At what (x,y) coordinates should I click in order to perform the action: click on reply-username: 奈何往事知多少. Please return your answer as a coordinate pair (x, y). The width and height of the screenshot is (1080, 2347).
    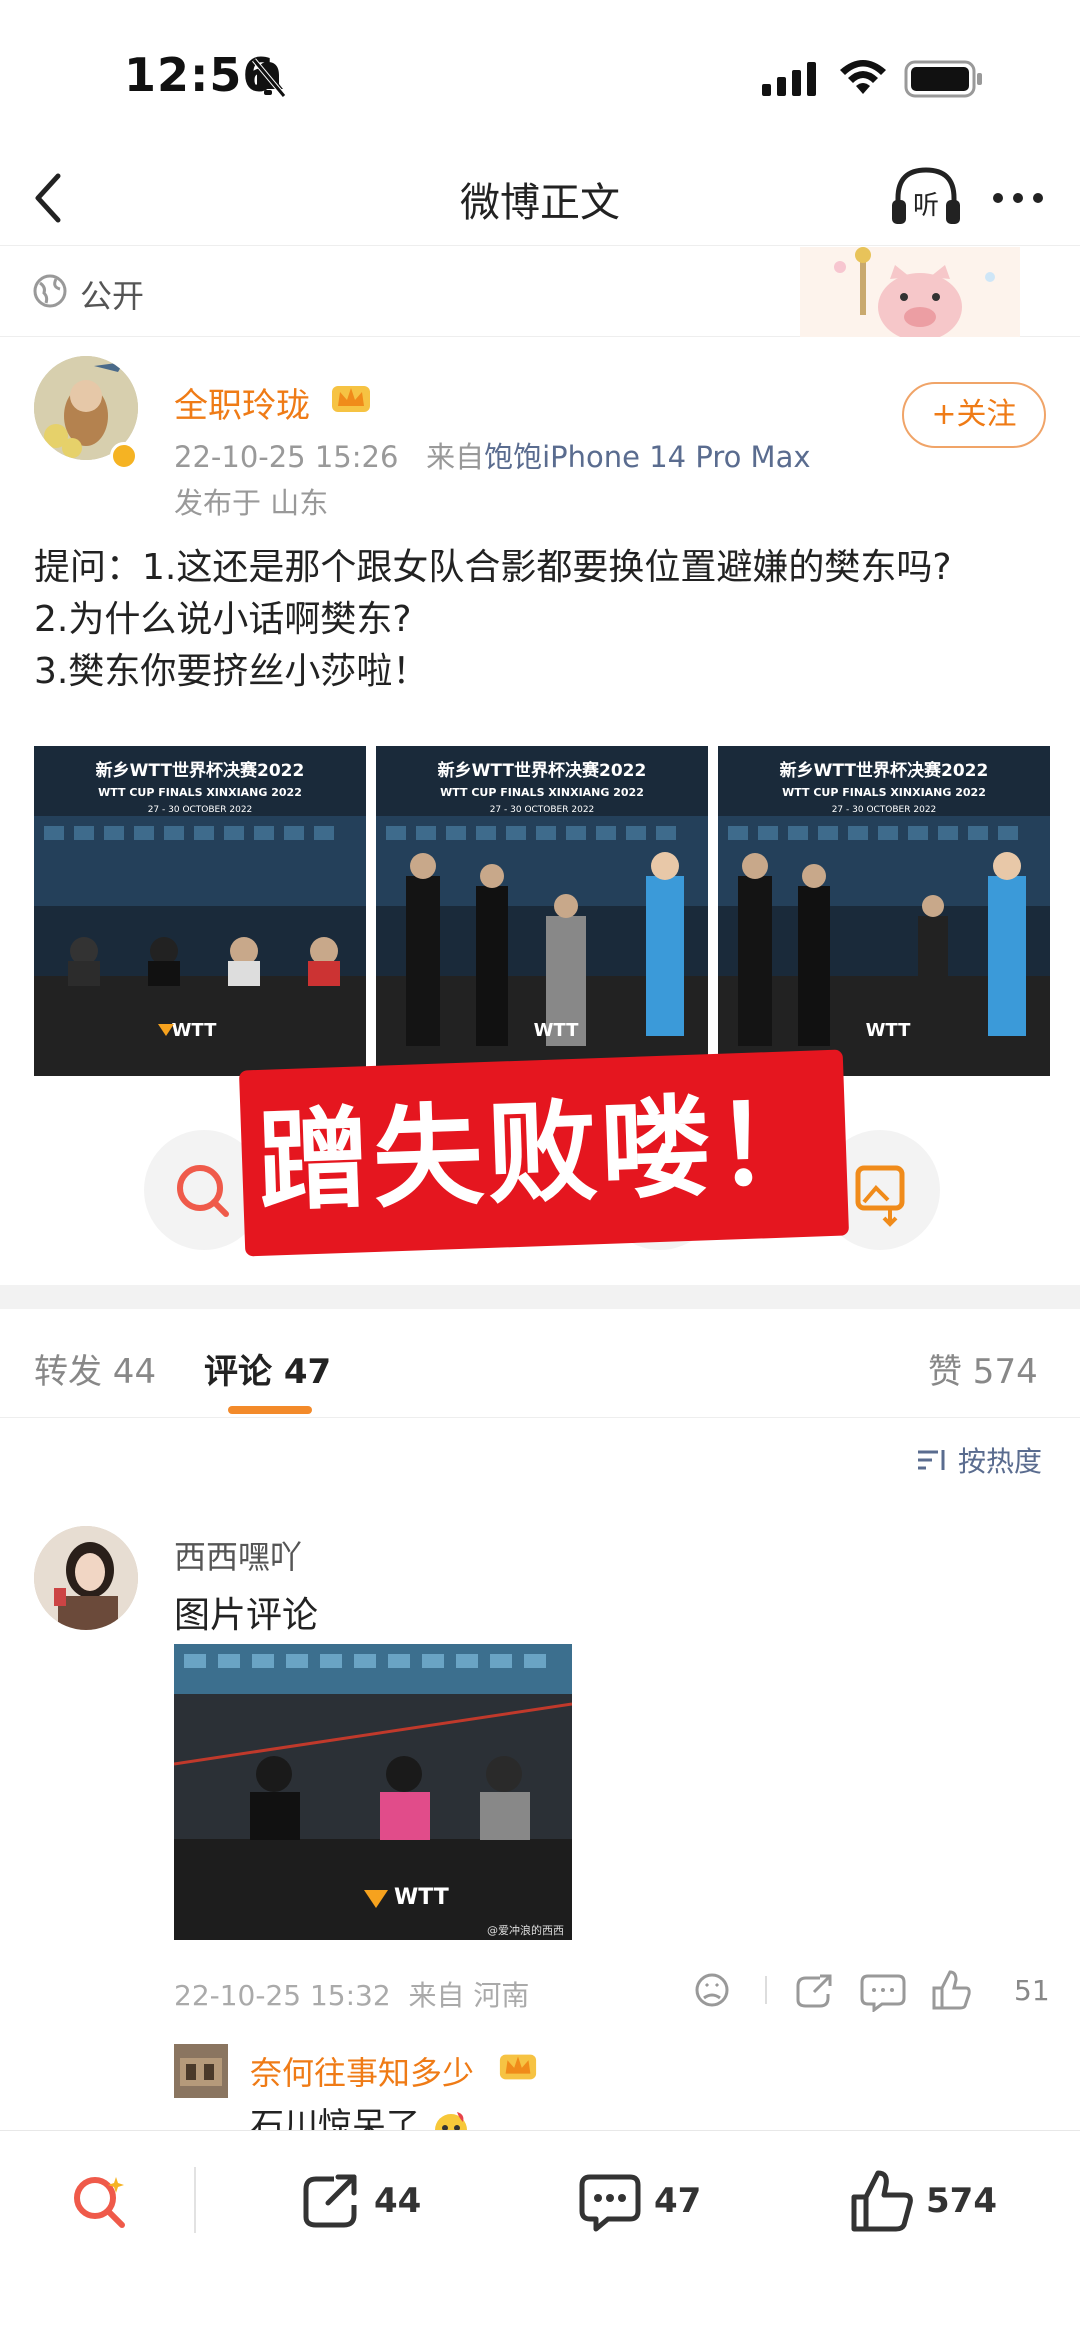
    Looking at the image, I should click on (362, 2071).